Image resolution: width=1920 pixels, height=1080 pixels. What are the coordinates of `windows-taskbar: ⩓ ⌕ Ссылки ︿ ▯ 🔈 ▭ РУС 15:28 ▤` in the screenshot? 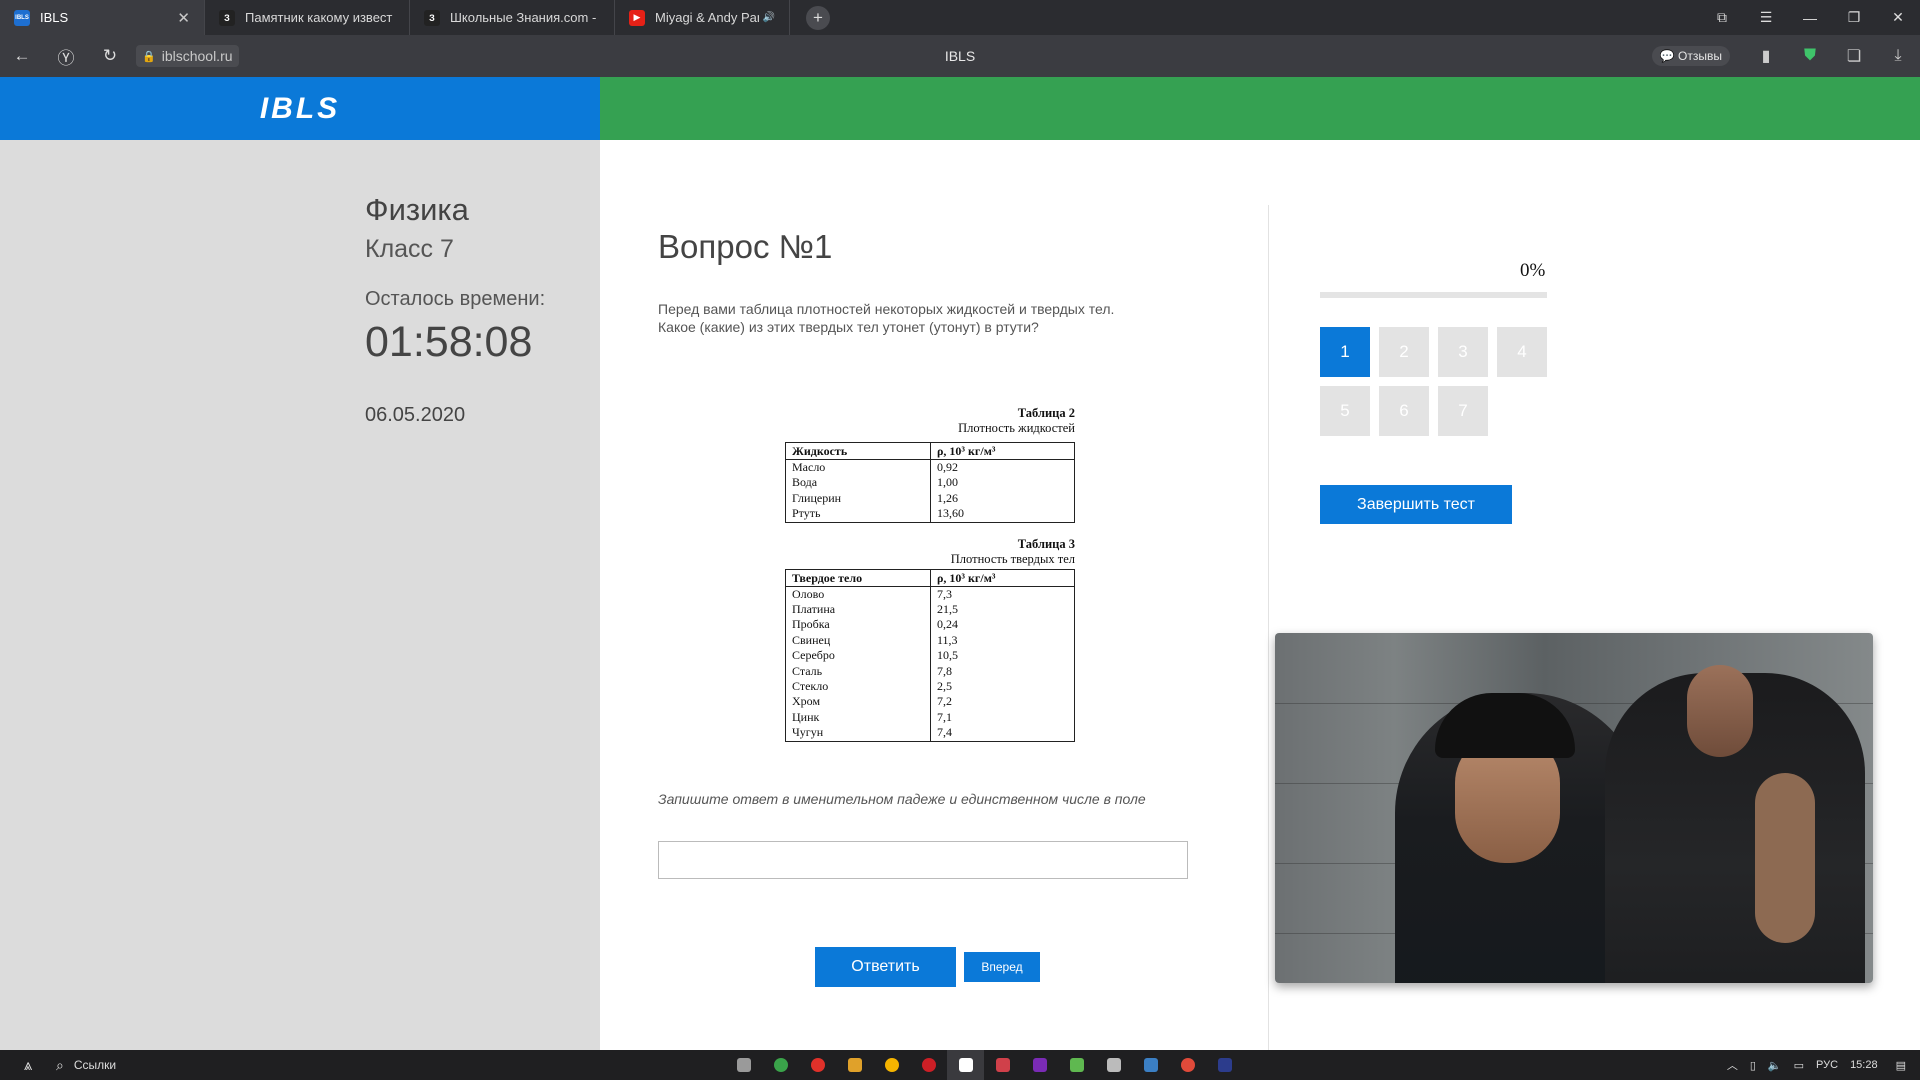 It's located at (960, 1065).